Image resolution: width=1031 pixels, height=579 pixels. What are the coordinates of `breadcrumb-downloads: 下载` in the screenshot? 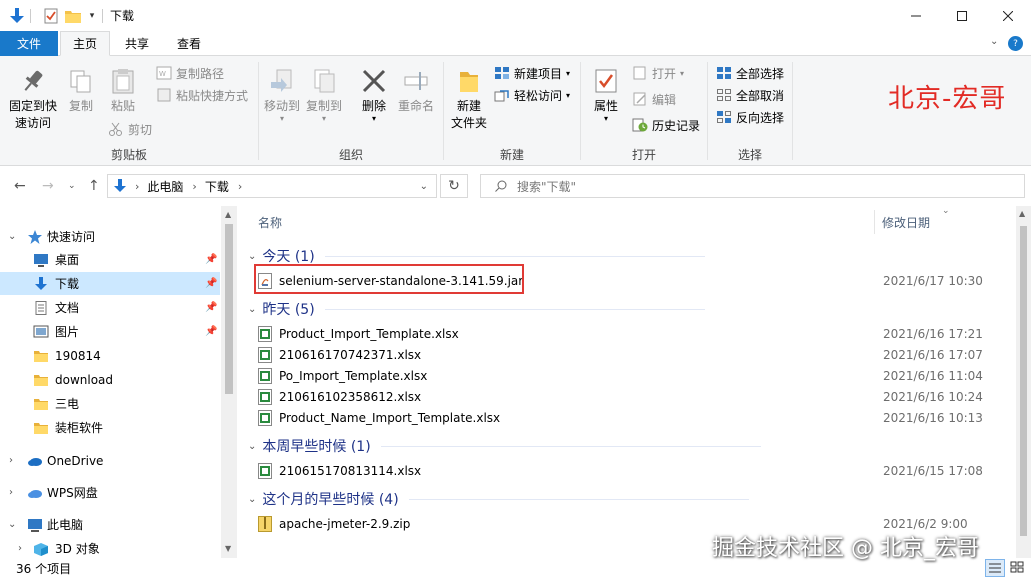 It's located at (217, 186).